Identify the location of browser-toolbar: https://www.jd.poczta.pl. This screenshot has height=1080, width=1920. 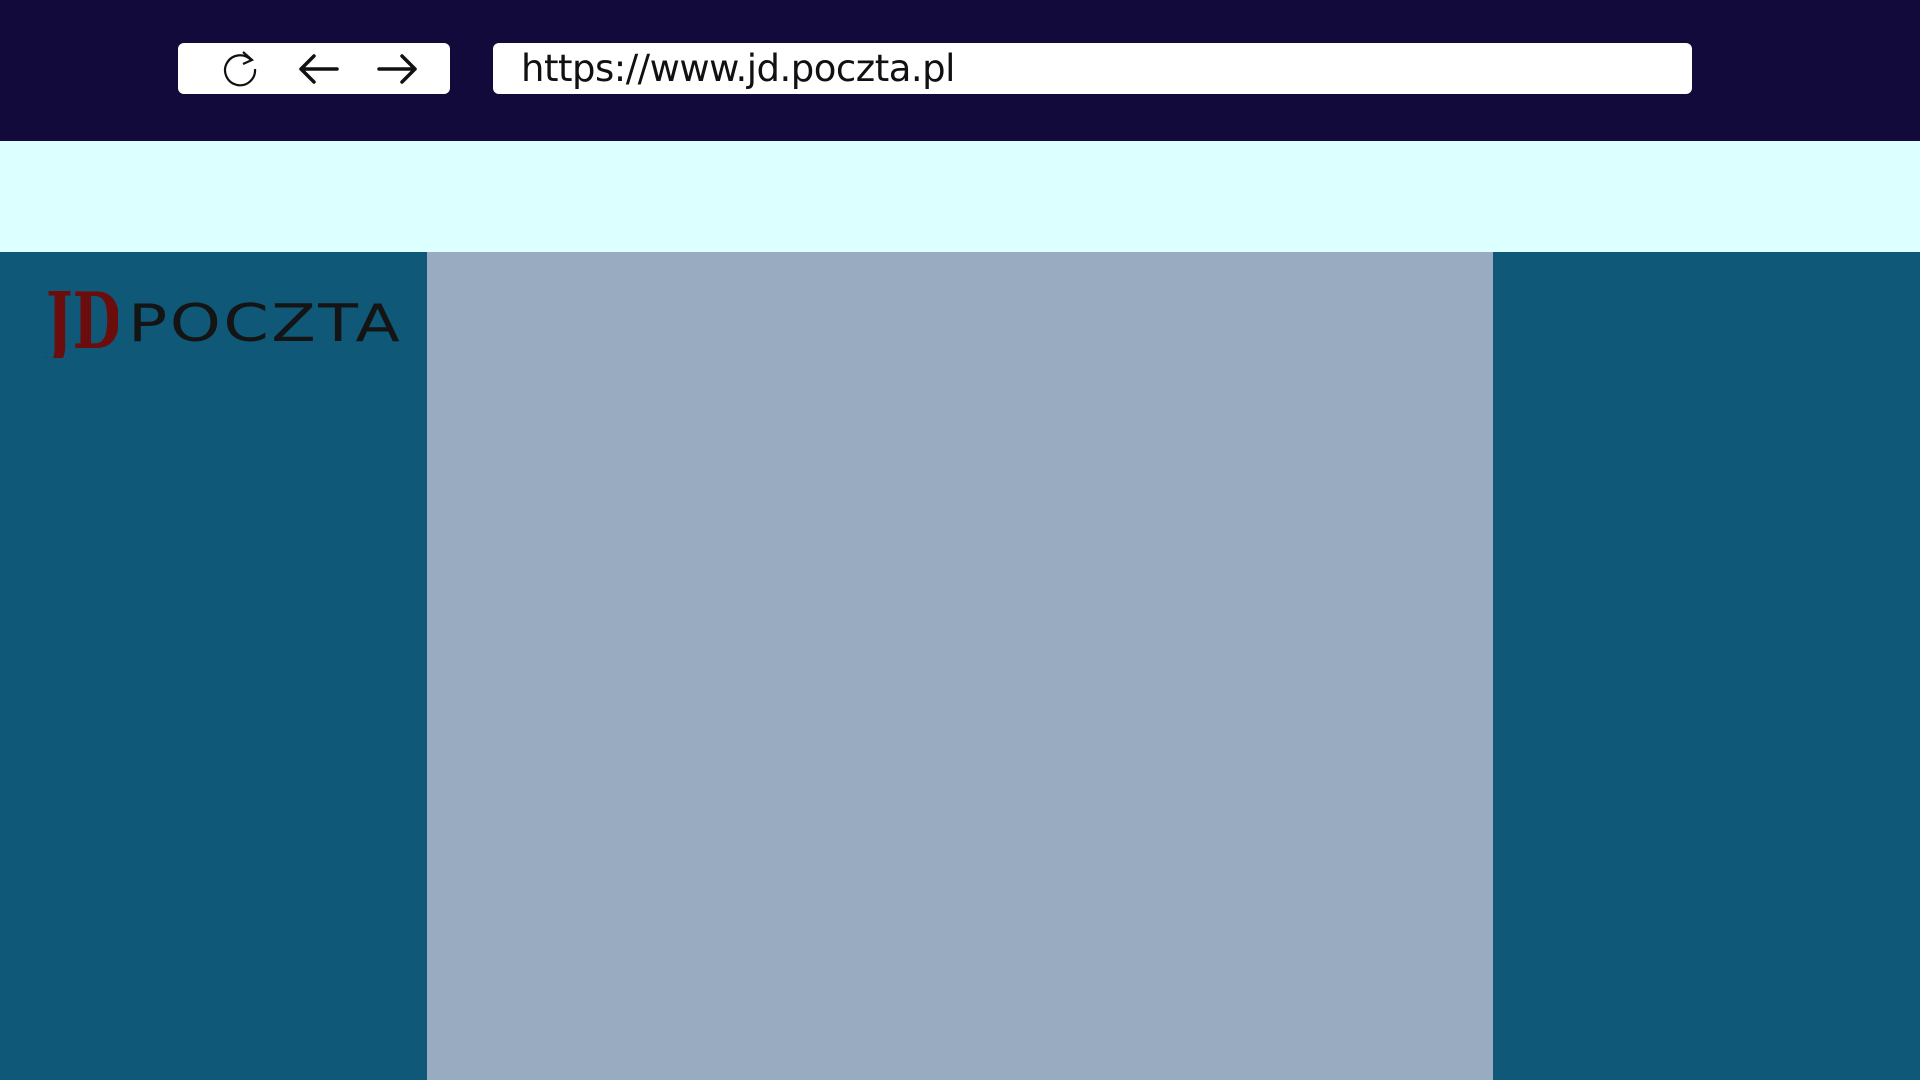
(960, 70).